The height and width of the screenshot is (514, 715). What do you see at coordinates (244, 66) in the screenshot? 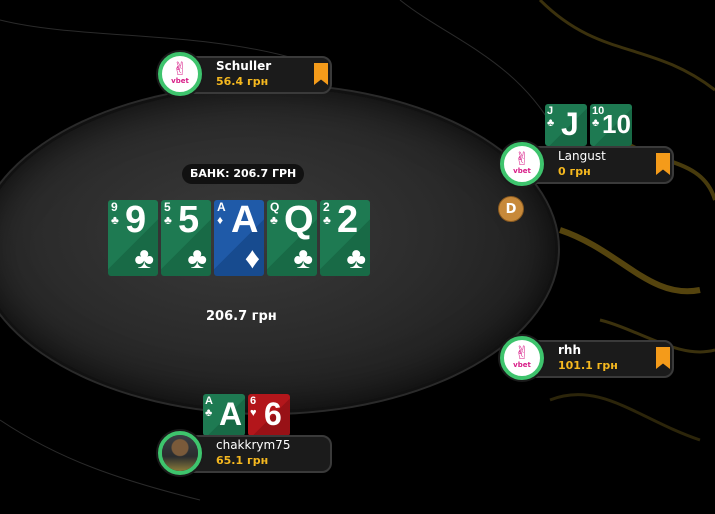
I see `player-name: Schuller` at bounding box center [244, 66].